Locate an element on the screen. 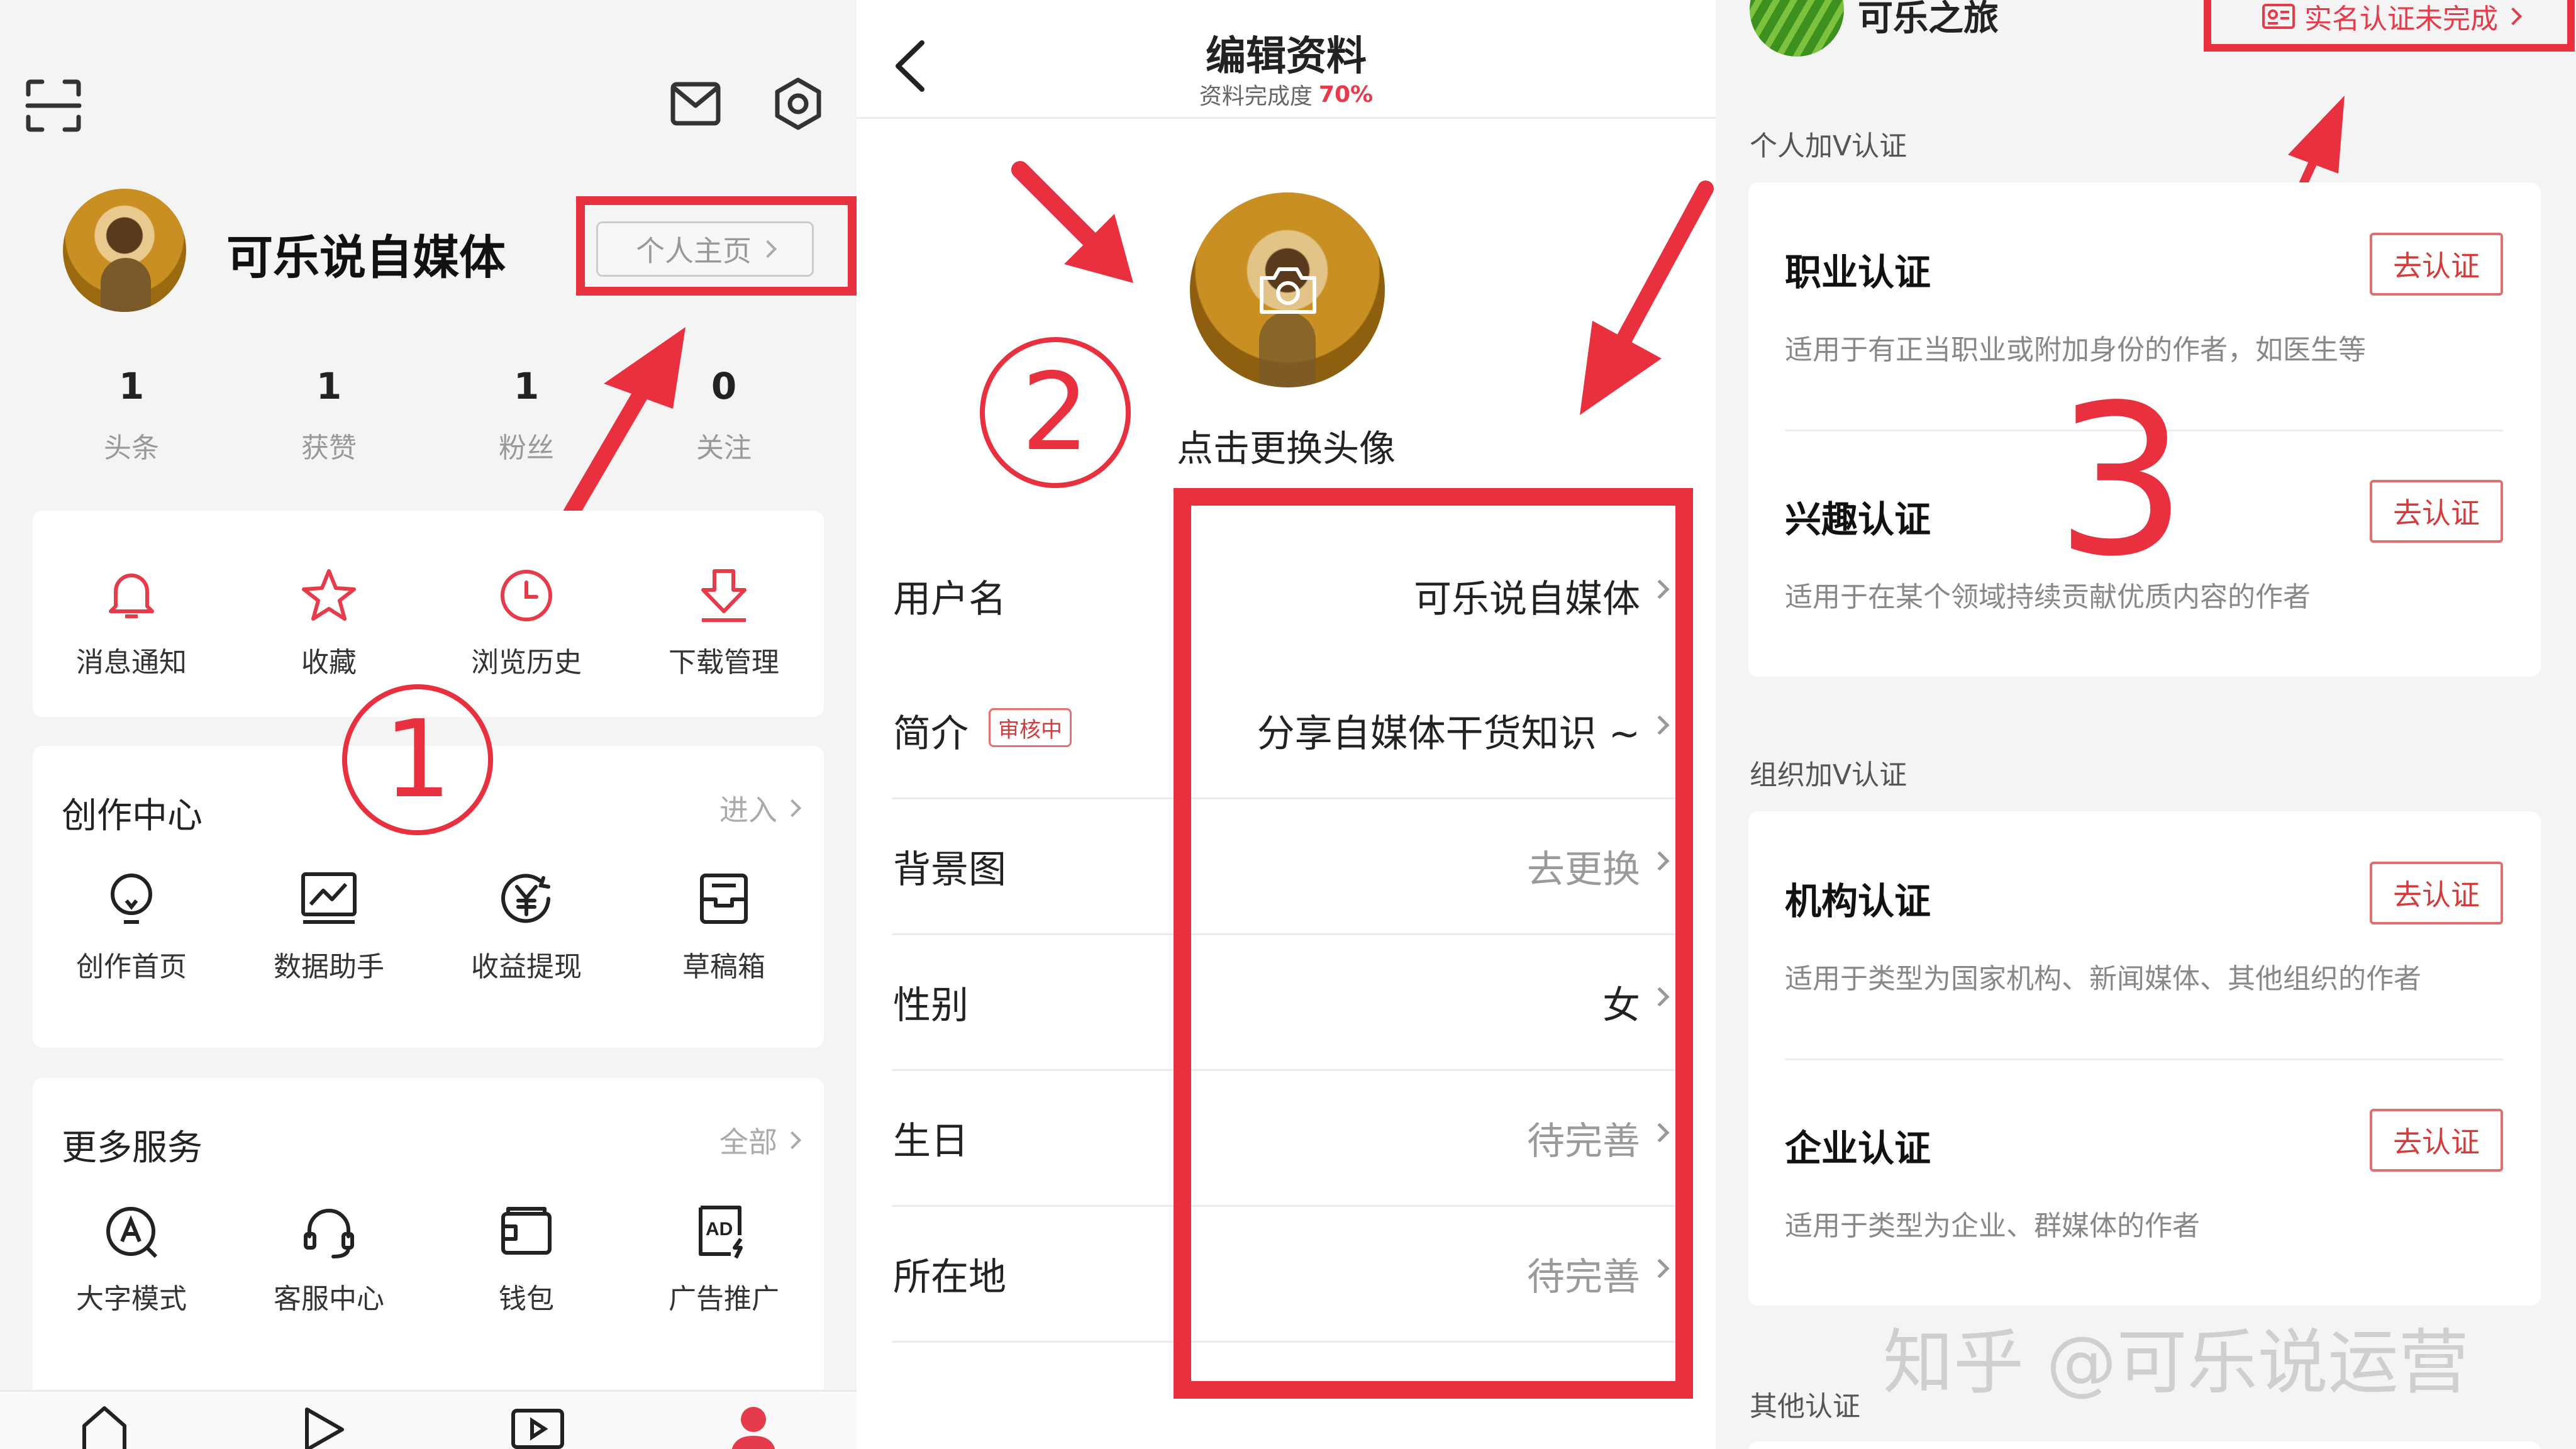 The image size is (2576, 1449). more-services-card: 更多服务 全部 大字模式 客服中心 钱包 AD 广告推广 is located at coordinates (428, 1241).